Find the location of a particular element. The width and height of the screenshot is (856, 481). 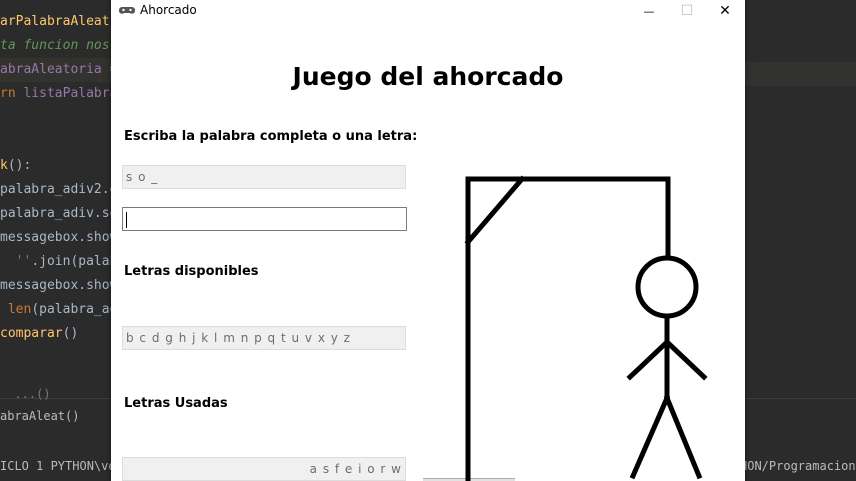

minimize-icon: — is located at coordinates (649, 11).